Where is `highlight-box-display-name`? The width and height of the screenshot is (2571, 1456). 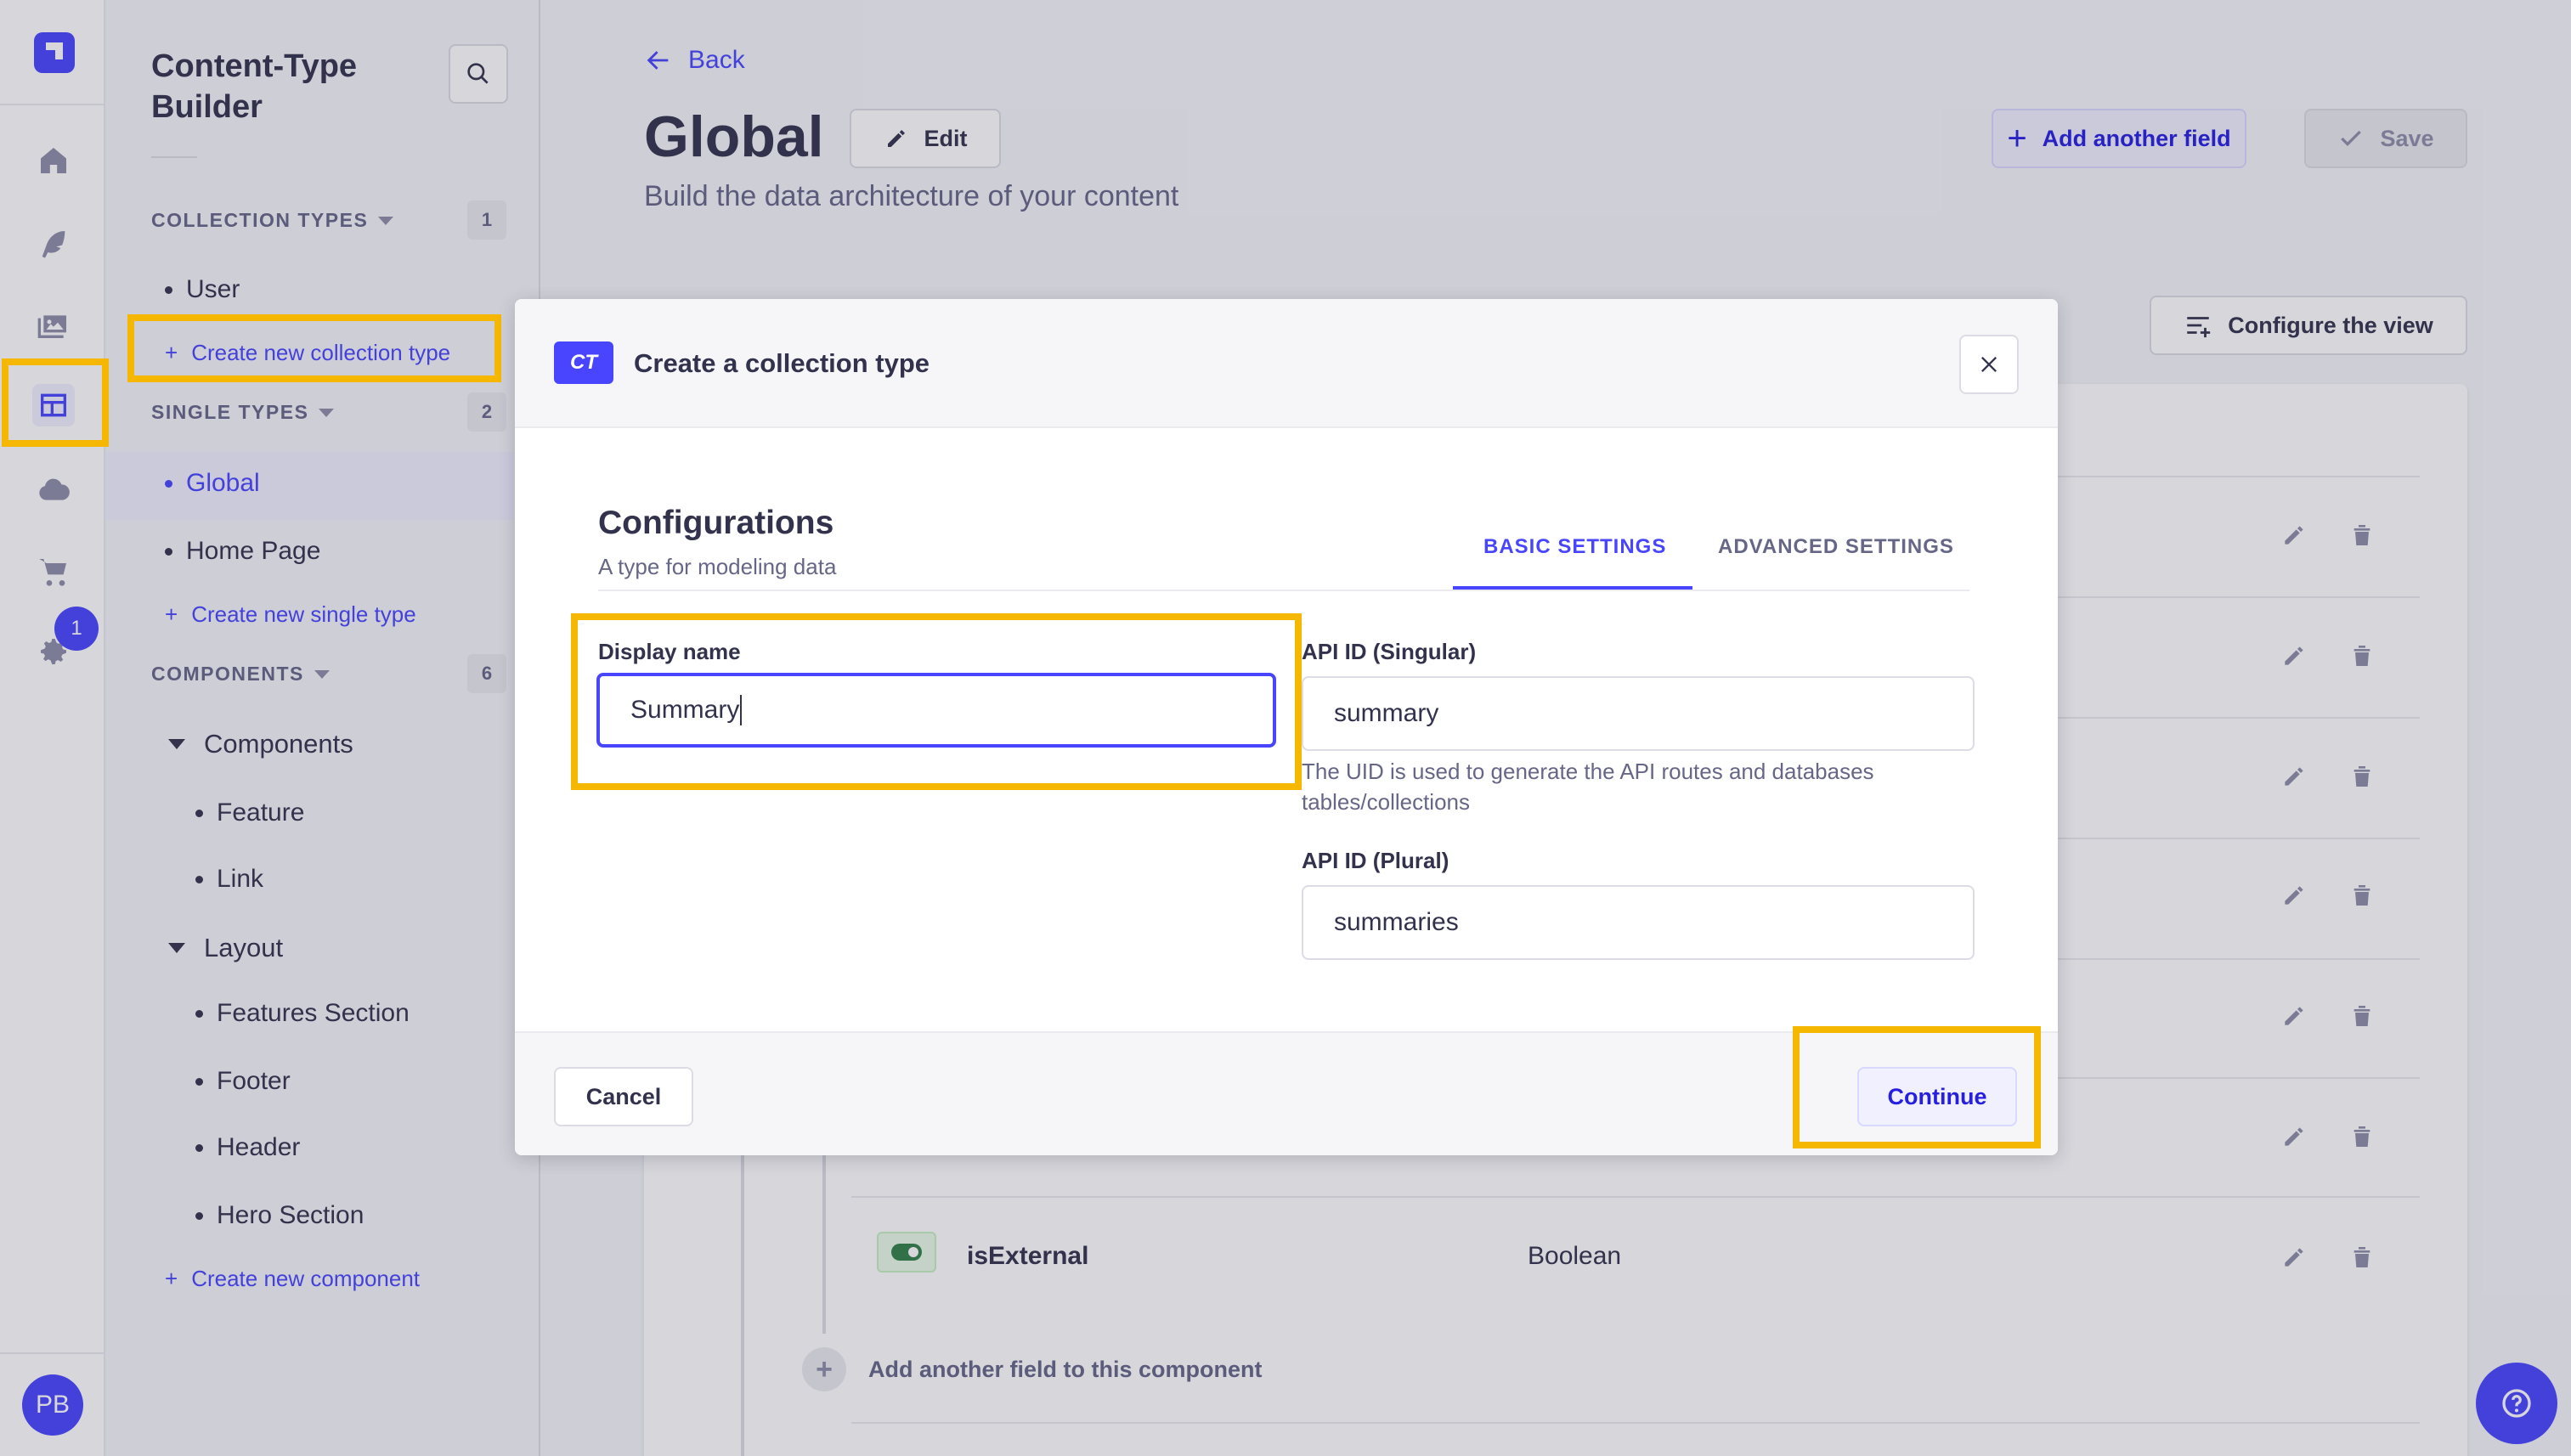
highlight-box-display-name is located at coordinates (936, 701).